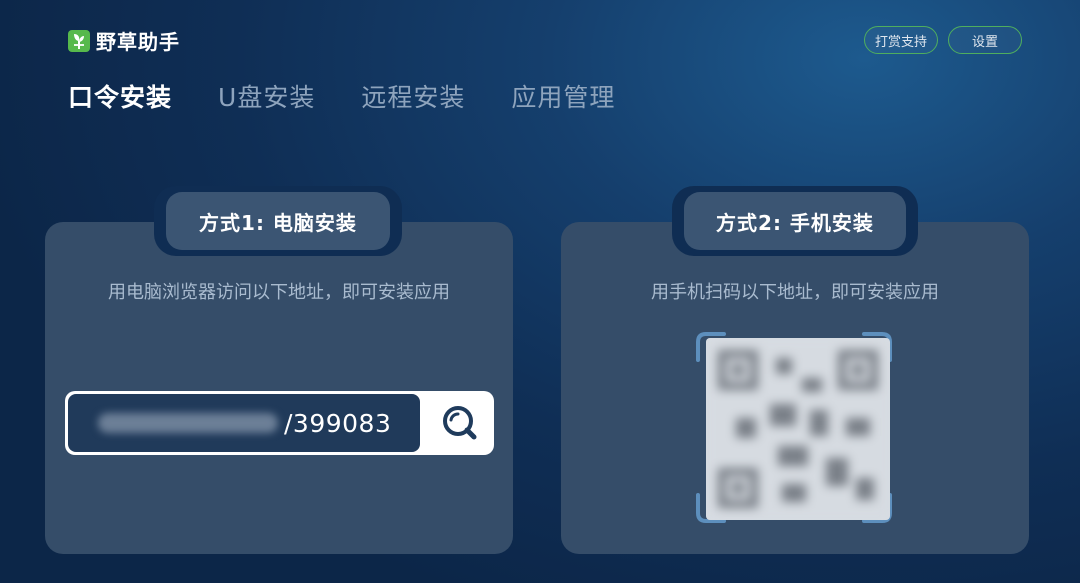  What do you see at coordinates (413, 96) in the screenshot?
I see `tab-remote-install: 远程安装` at bounding box center [413, 96].